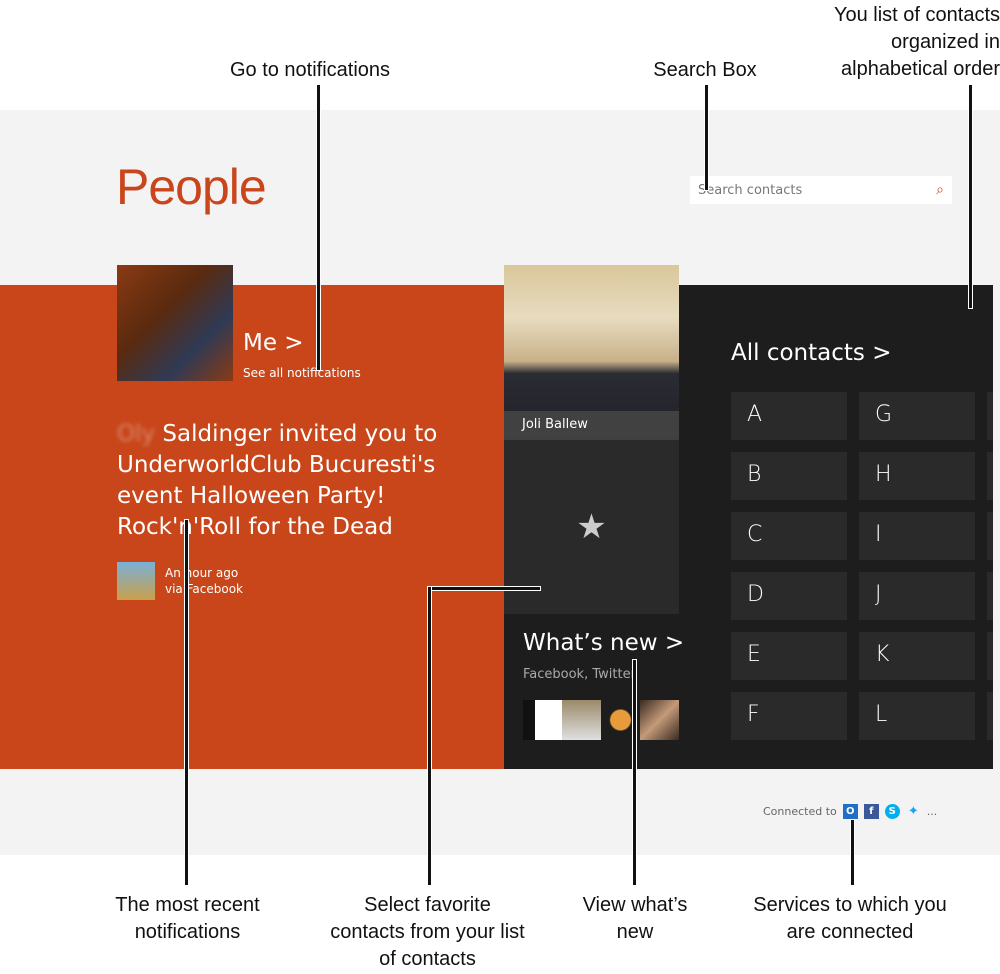 The image size is (1000, 974). Describe the element at coordinates (917, 656) in the screenshot. I see `letter-tile-k: K` at that location.